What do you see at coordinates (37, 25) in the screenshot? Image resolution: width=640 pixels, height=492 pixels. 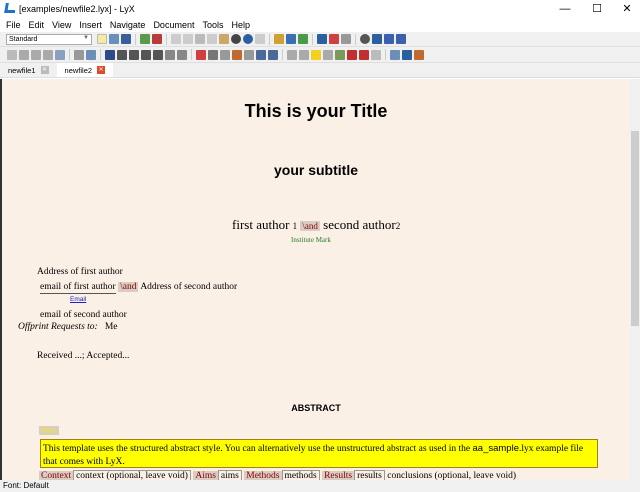 I see `menu-edit: Edit` at bounding box center [37, 25].